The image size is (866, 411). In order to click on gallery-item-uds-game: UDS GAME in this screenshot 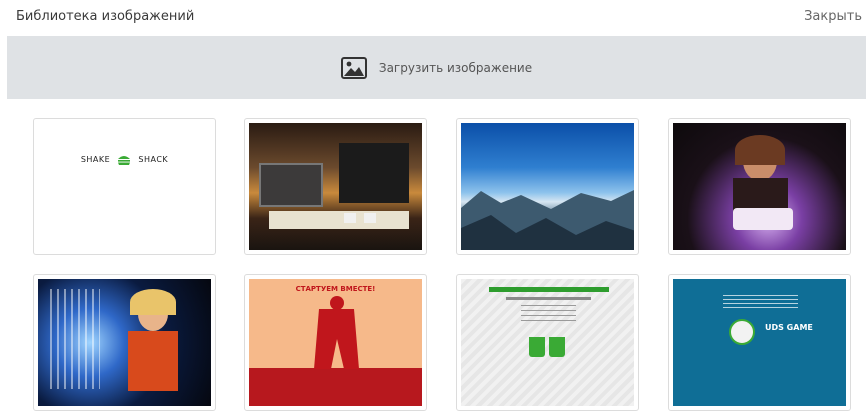, I will do `click(759, 342)`.